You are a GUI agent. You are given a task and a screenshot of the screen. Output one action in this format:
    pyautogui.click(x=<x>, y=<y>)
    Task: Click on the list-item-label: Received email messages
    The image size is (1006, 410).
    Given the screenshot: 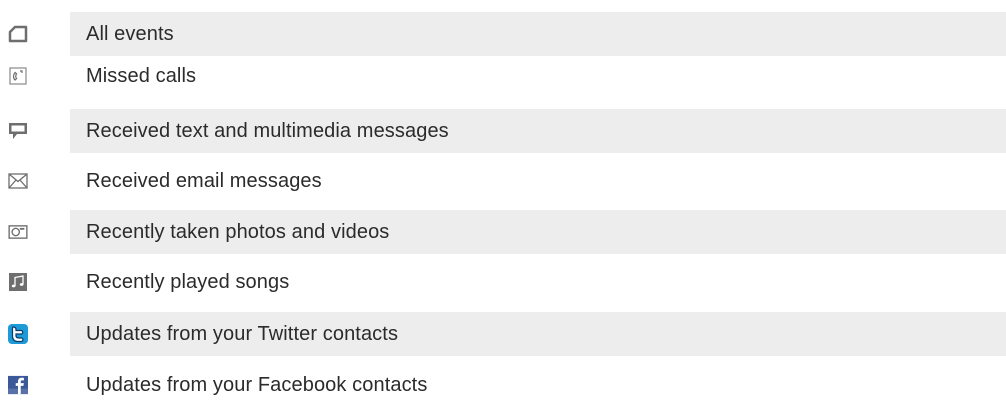 What is the action you would take?
    pyautogui.click(x=204, y=180)
    